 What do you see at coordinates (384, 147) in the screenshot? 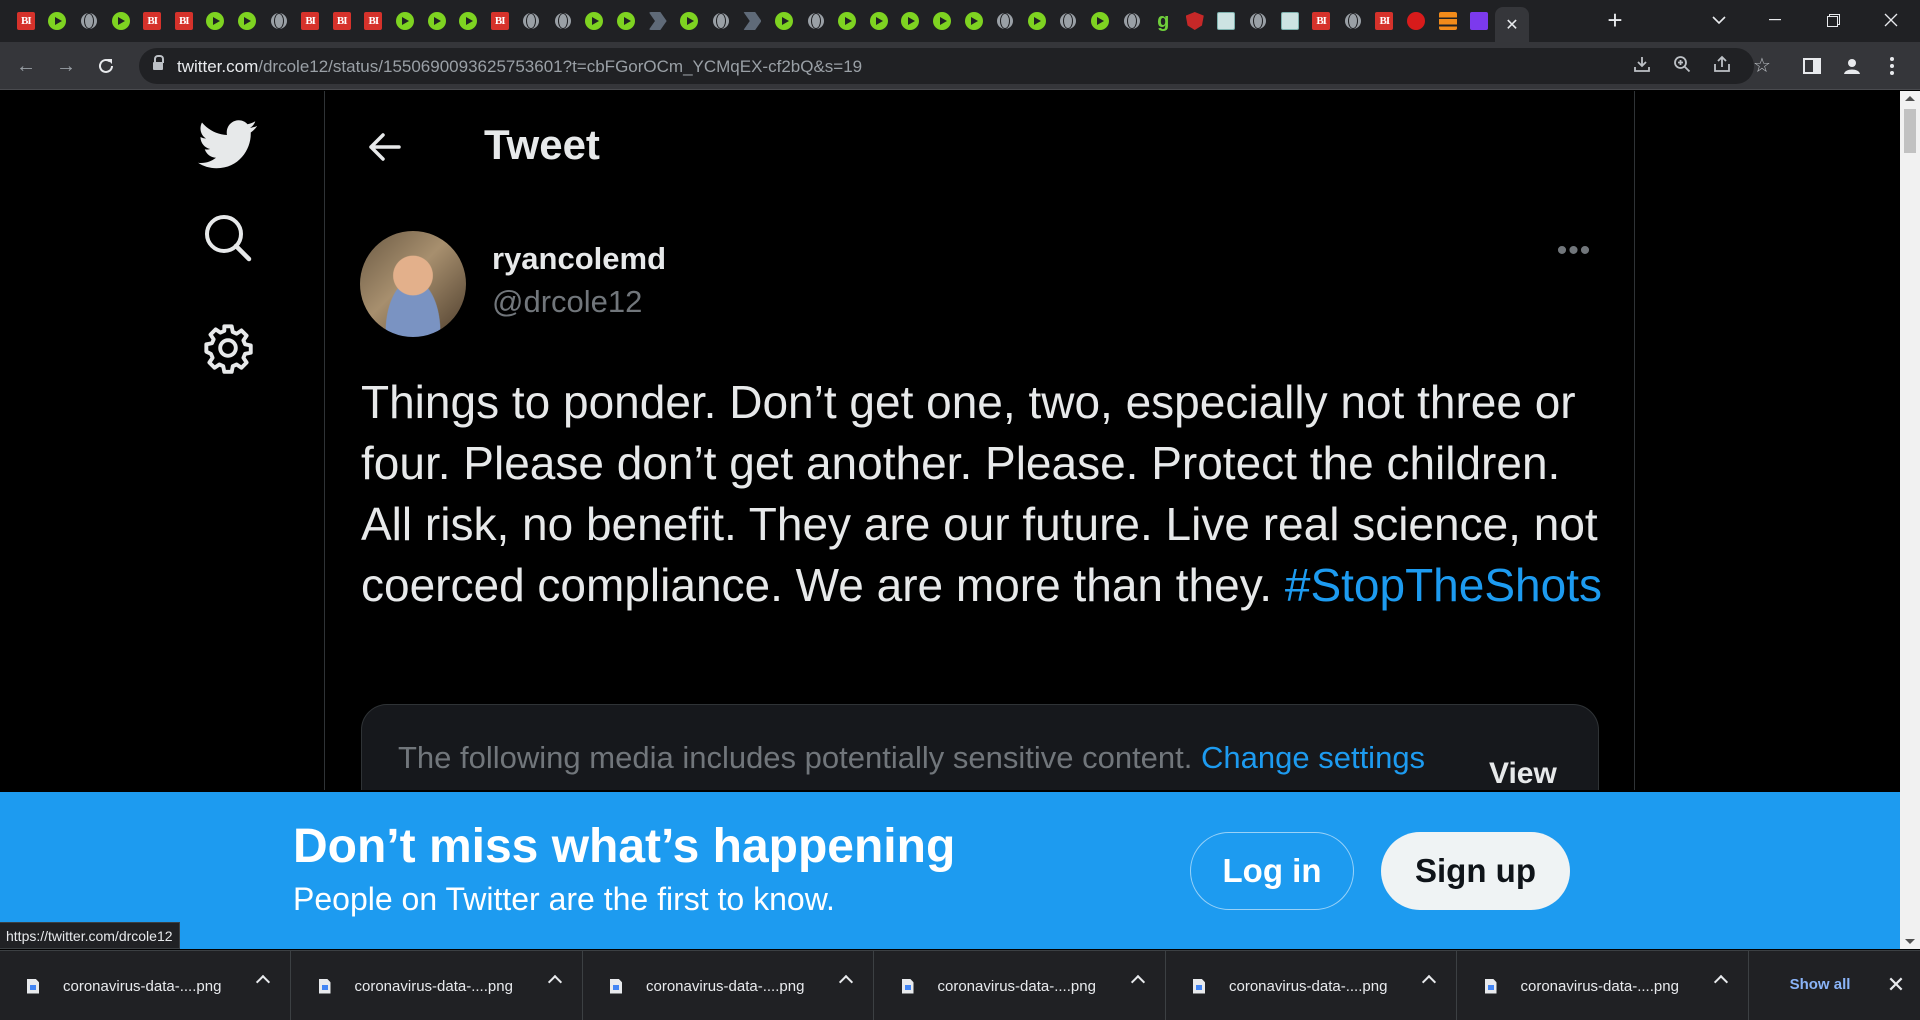
I see `back-arrow-icon` at bounding box center [384, 147].